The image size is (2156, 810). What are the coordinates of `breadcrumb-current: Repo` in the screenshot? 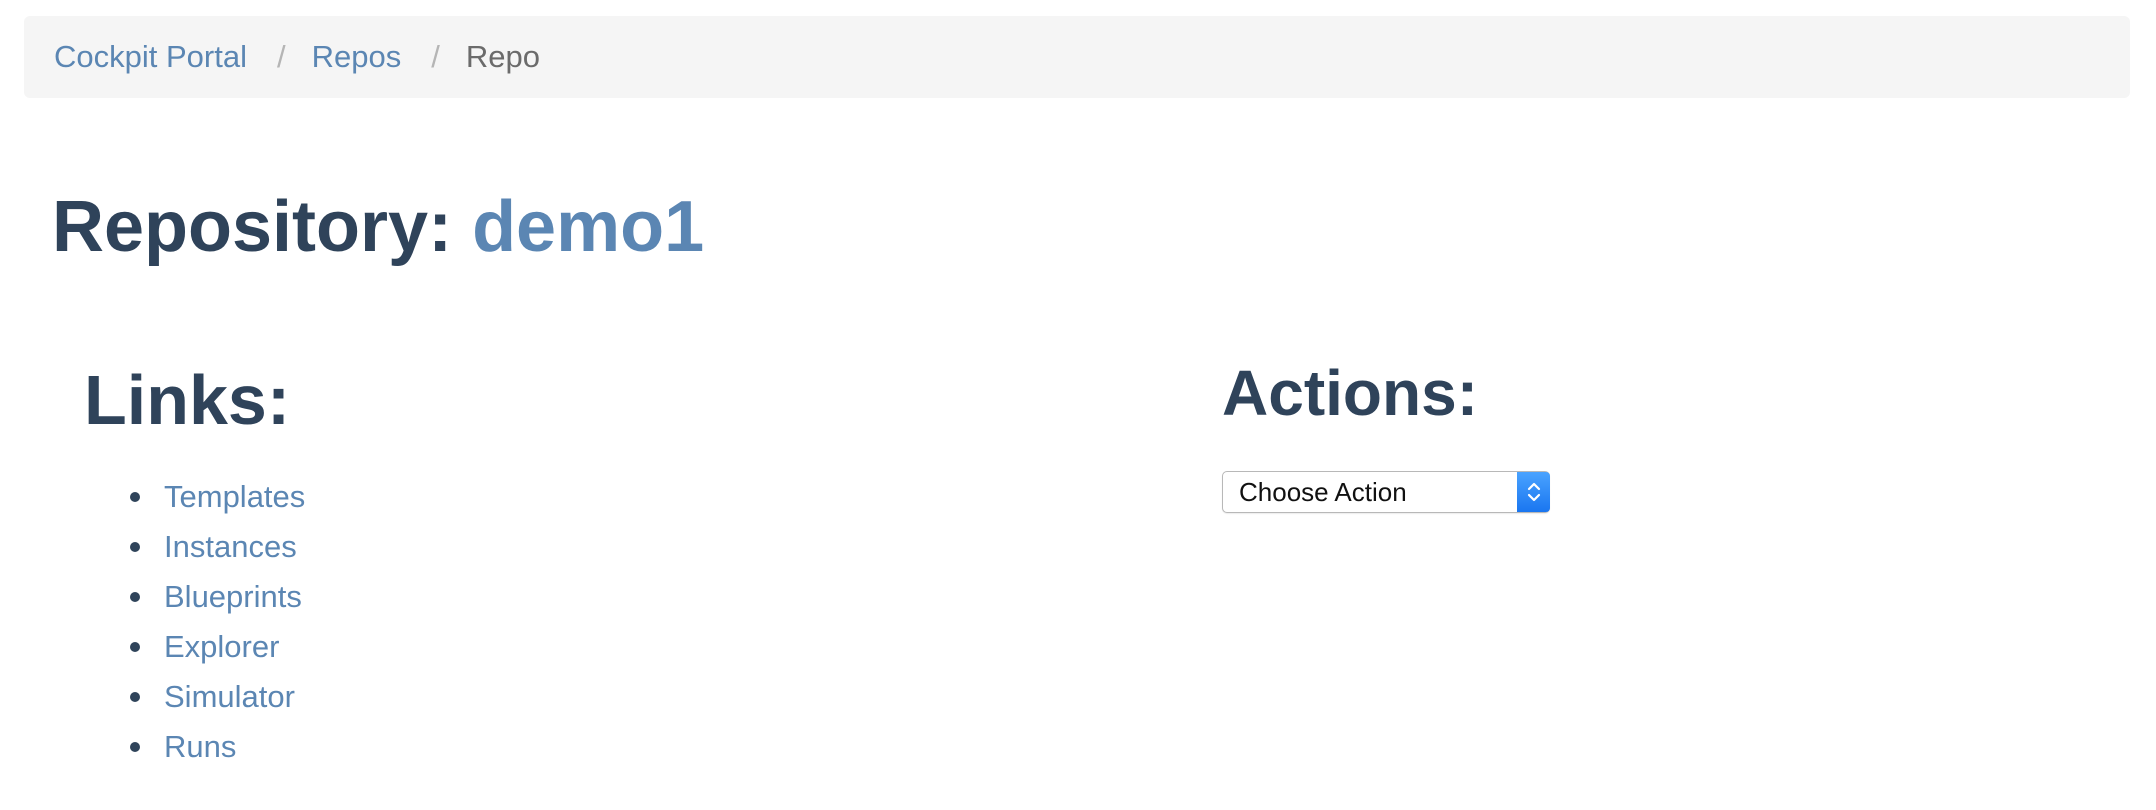 It's located at (502, 56).